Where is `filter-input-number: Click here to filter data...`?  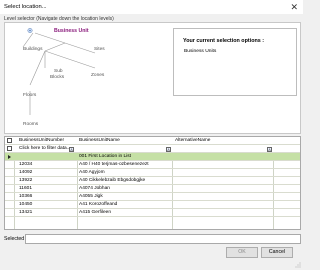
filter-input-number: Click here to filter data... is located at coordinates (43, 149).